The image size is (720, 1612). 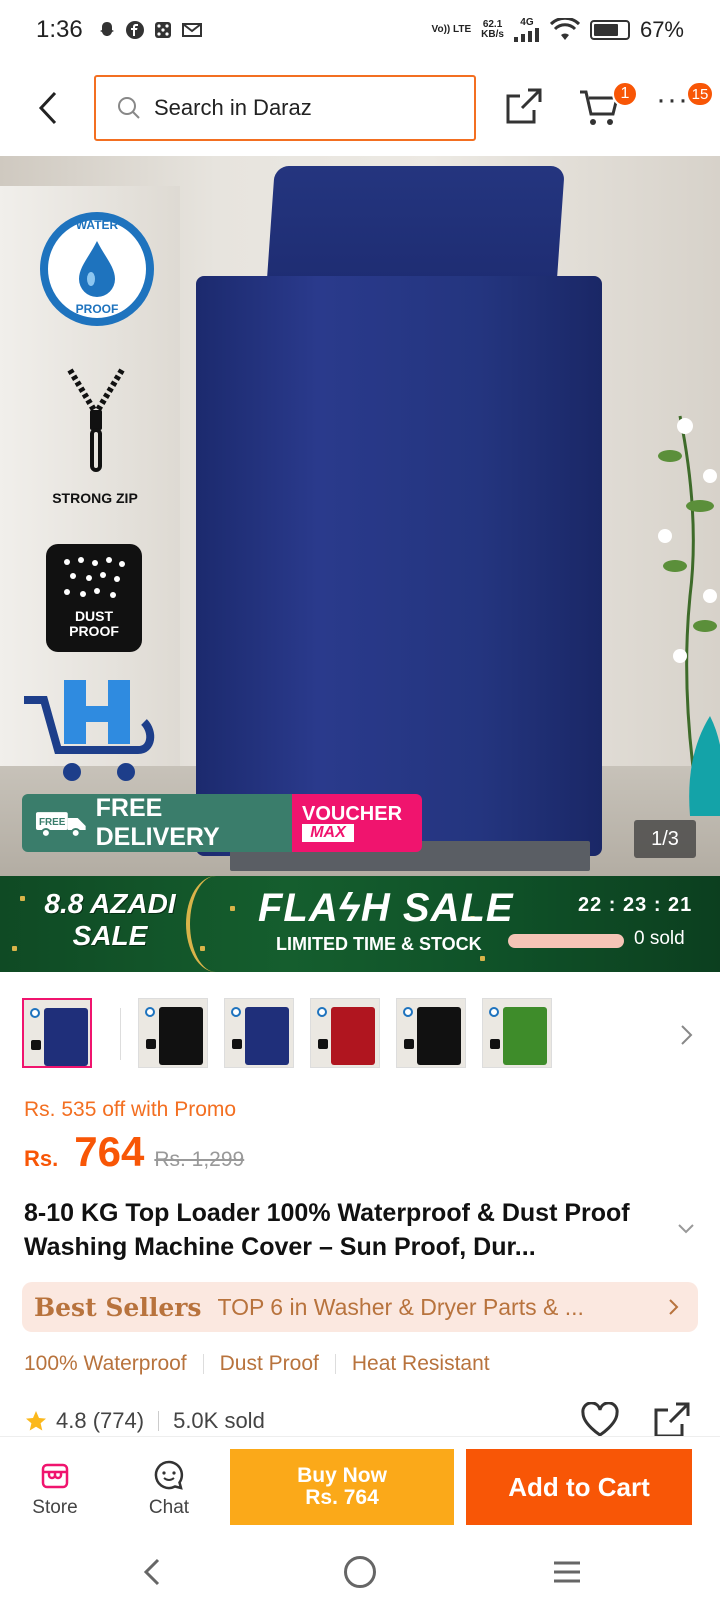 I want to click on buy-now-button: Buy Now Rs. 764, so click(x=342, y=1487).